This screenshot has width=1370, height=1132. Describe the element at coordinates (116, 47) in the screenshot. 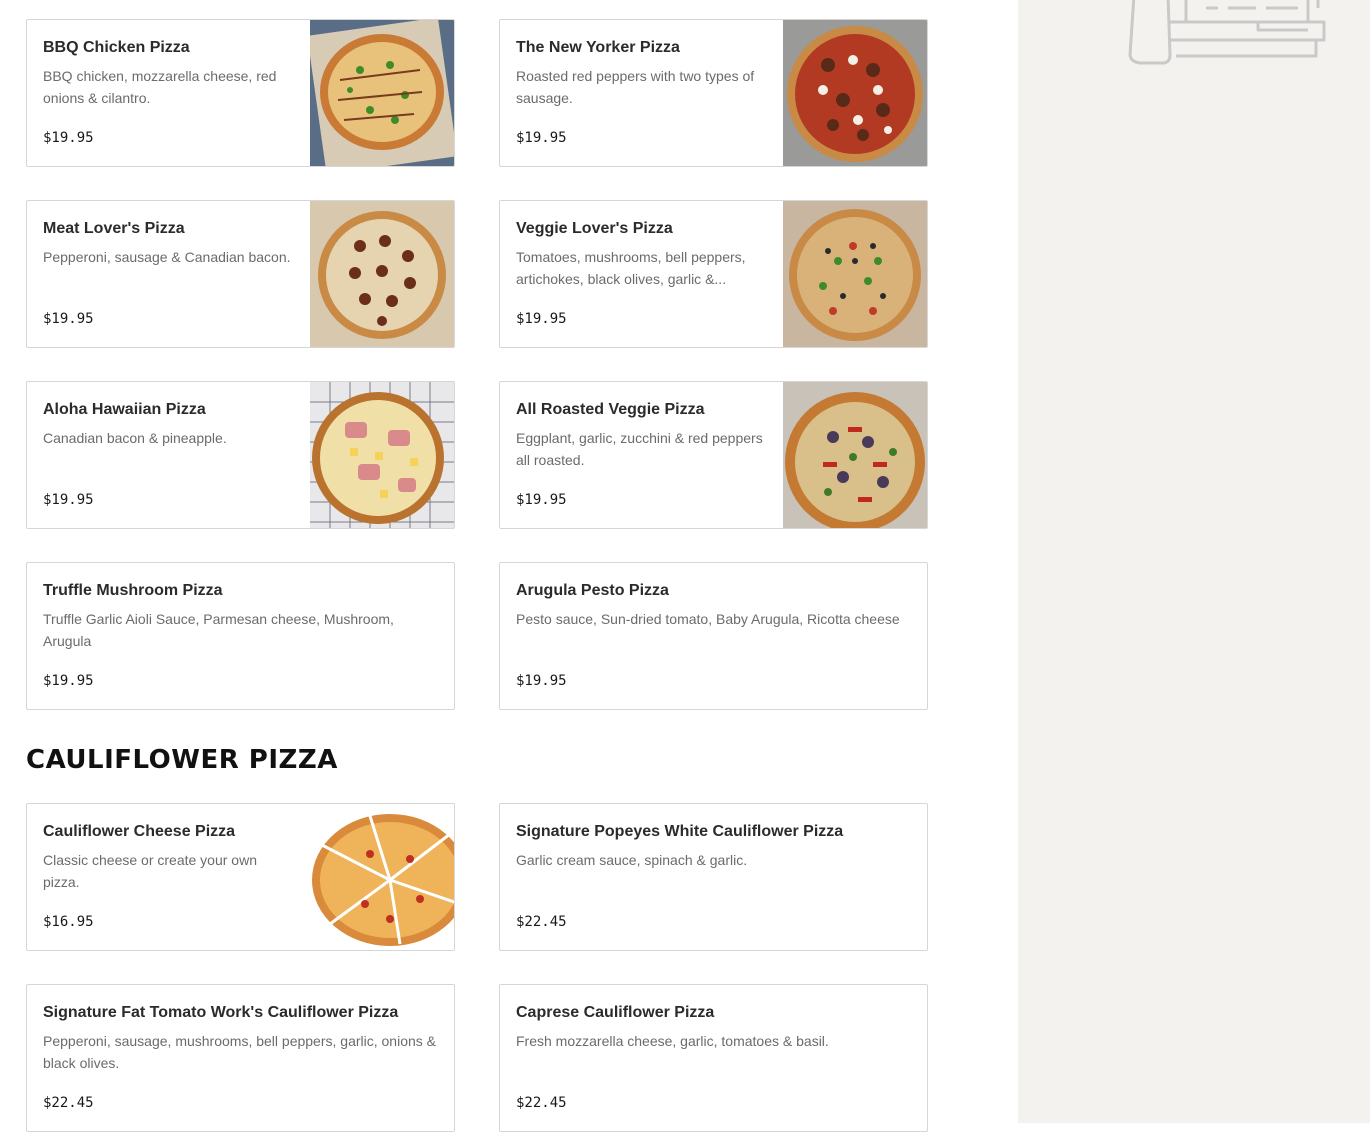

I see `item-name: BBQ Chicken Pizza` at that location.